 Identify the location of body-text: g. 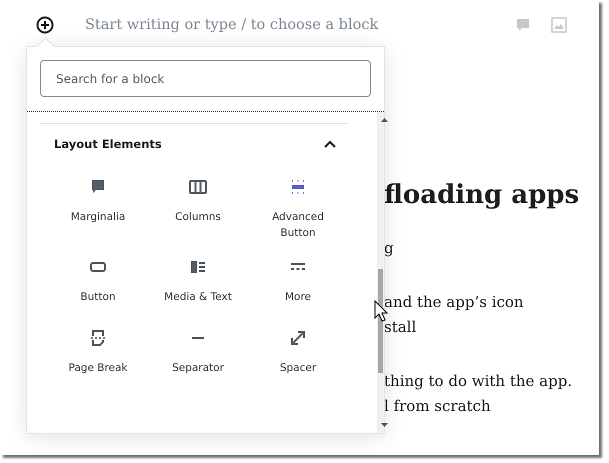
(389, 248).